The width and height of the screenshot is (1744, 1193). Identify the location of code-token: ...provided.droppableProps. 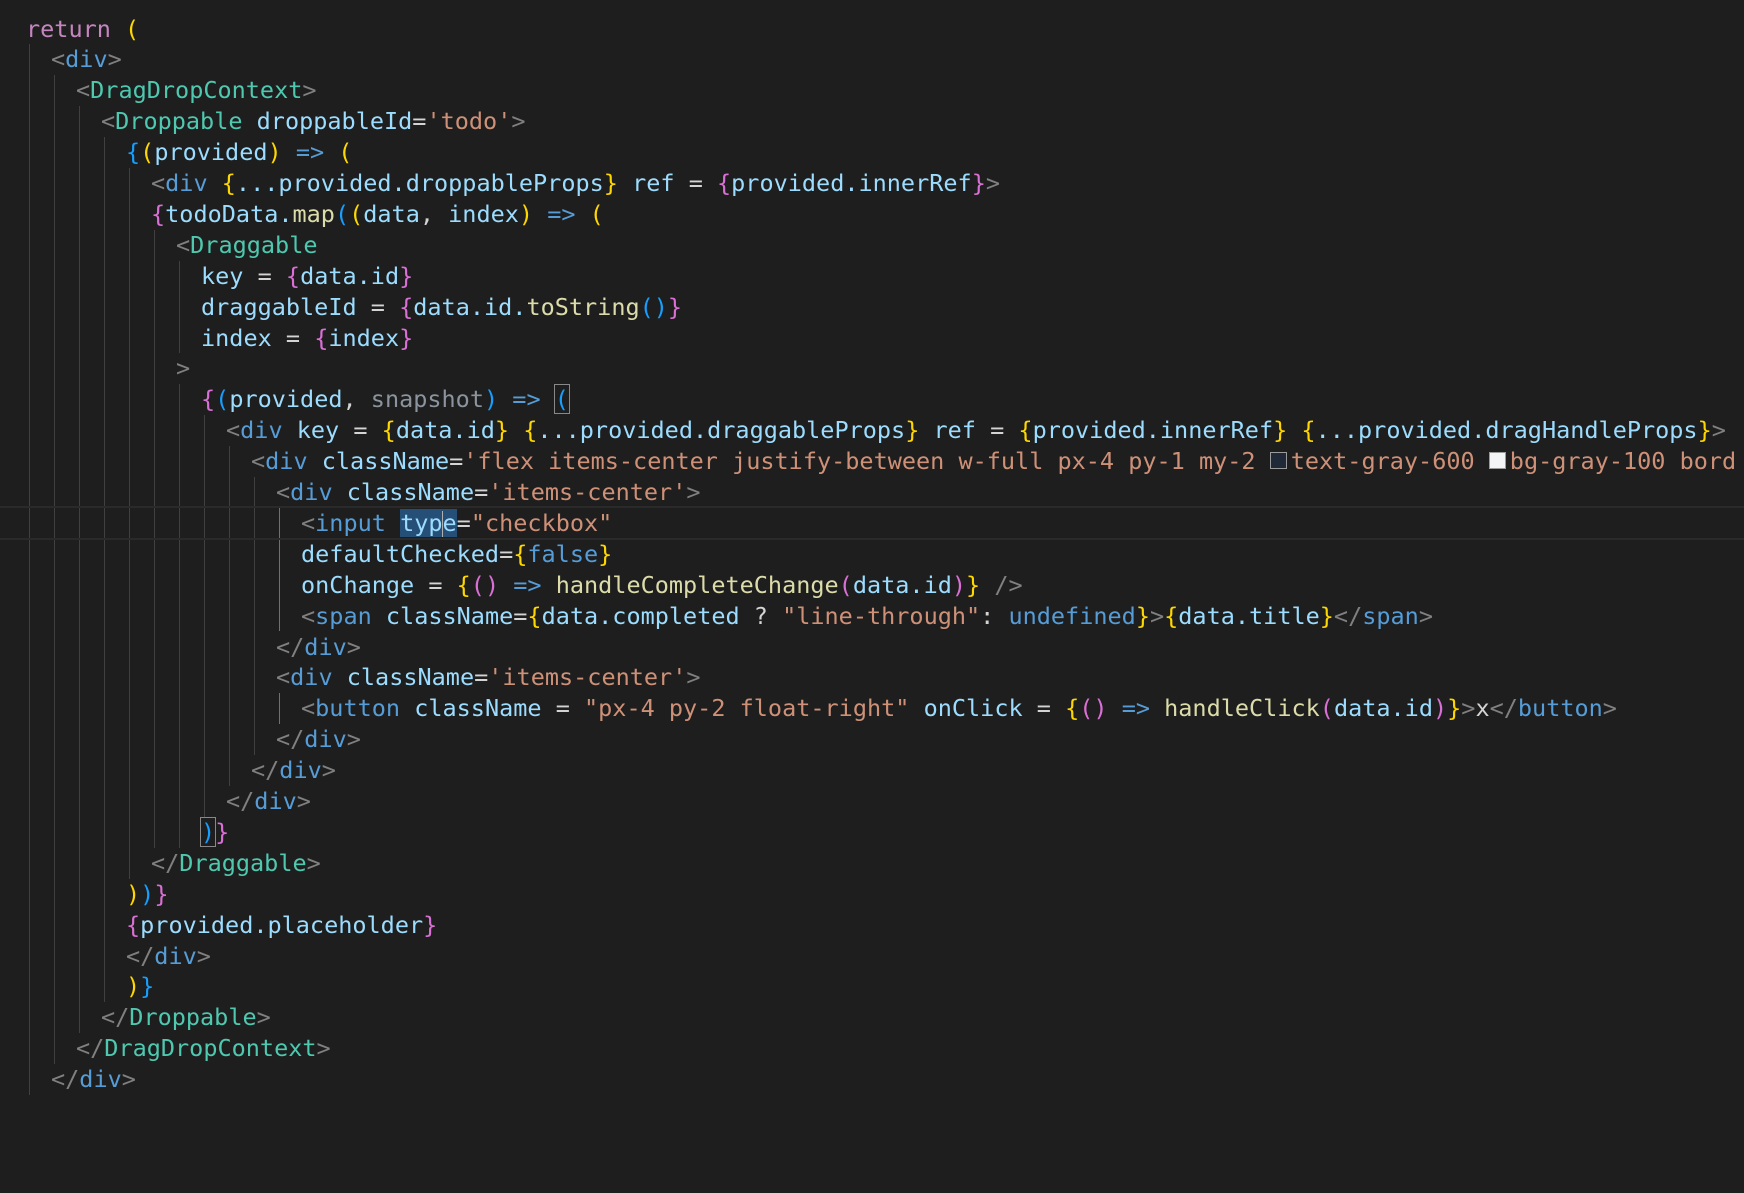
(419, 183).